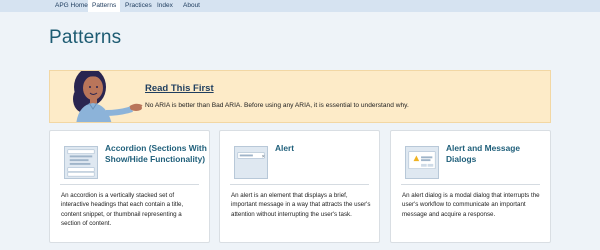 The height and width of the screenshot is (250, 600). I want to click on top-navigation: APG Home Patterns Practices Index About, so click(300, 6).